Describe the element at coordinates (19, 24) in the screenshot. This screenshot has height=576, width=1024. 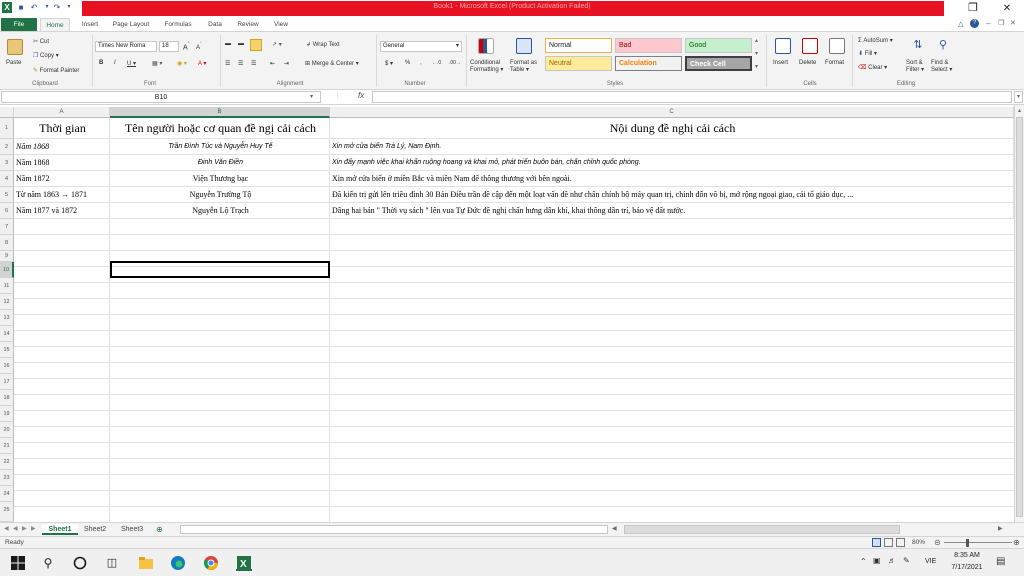
I see `tab-file: File` at that location.